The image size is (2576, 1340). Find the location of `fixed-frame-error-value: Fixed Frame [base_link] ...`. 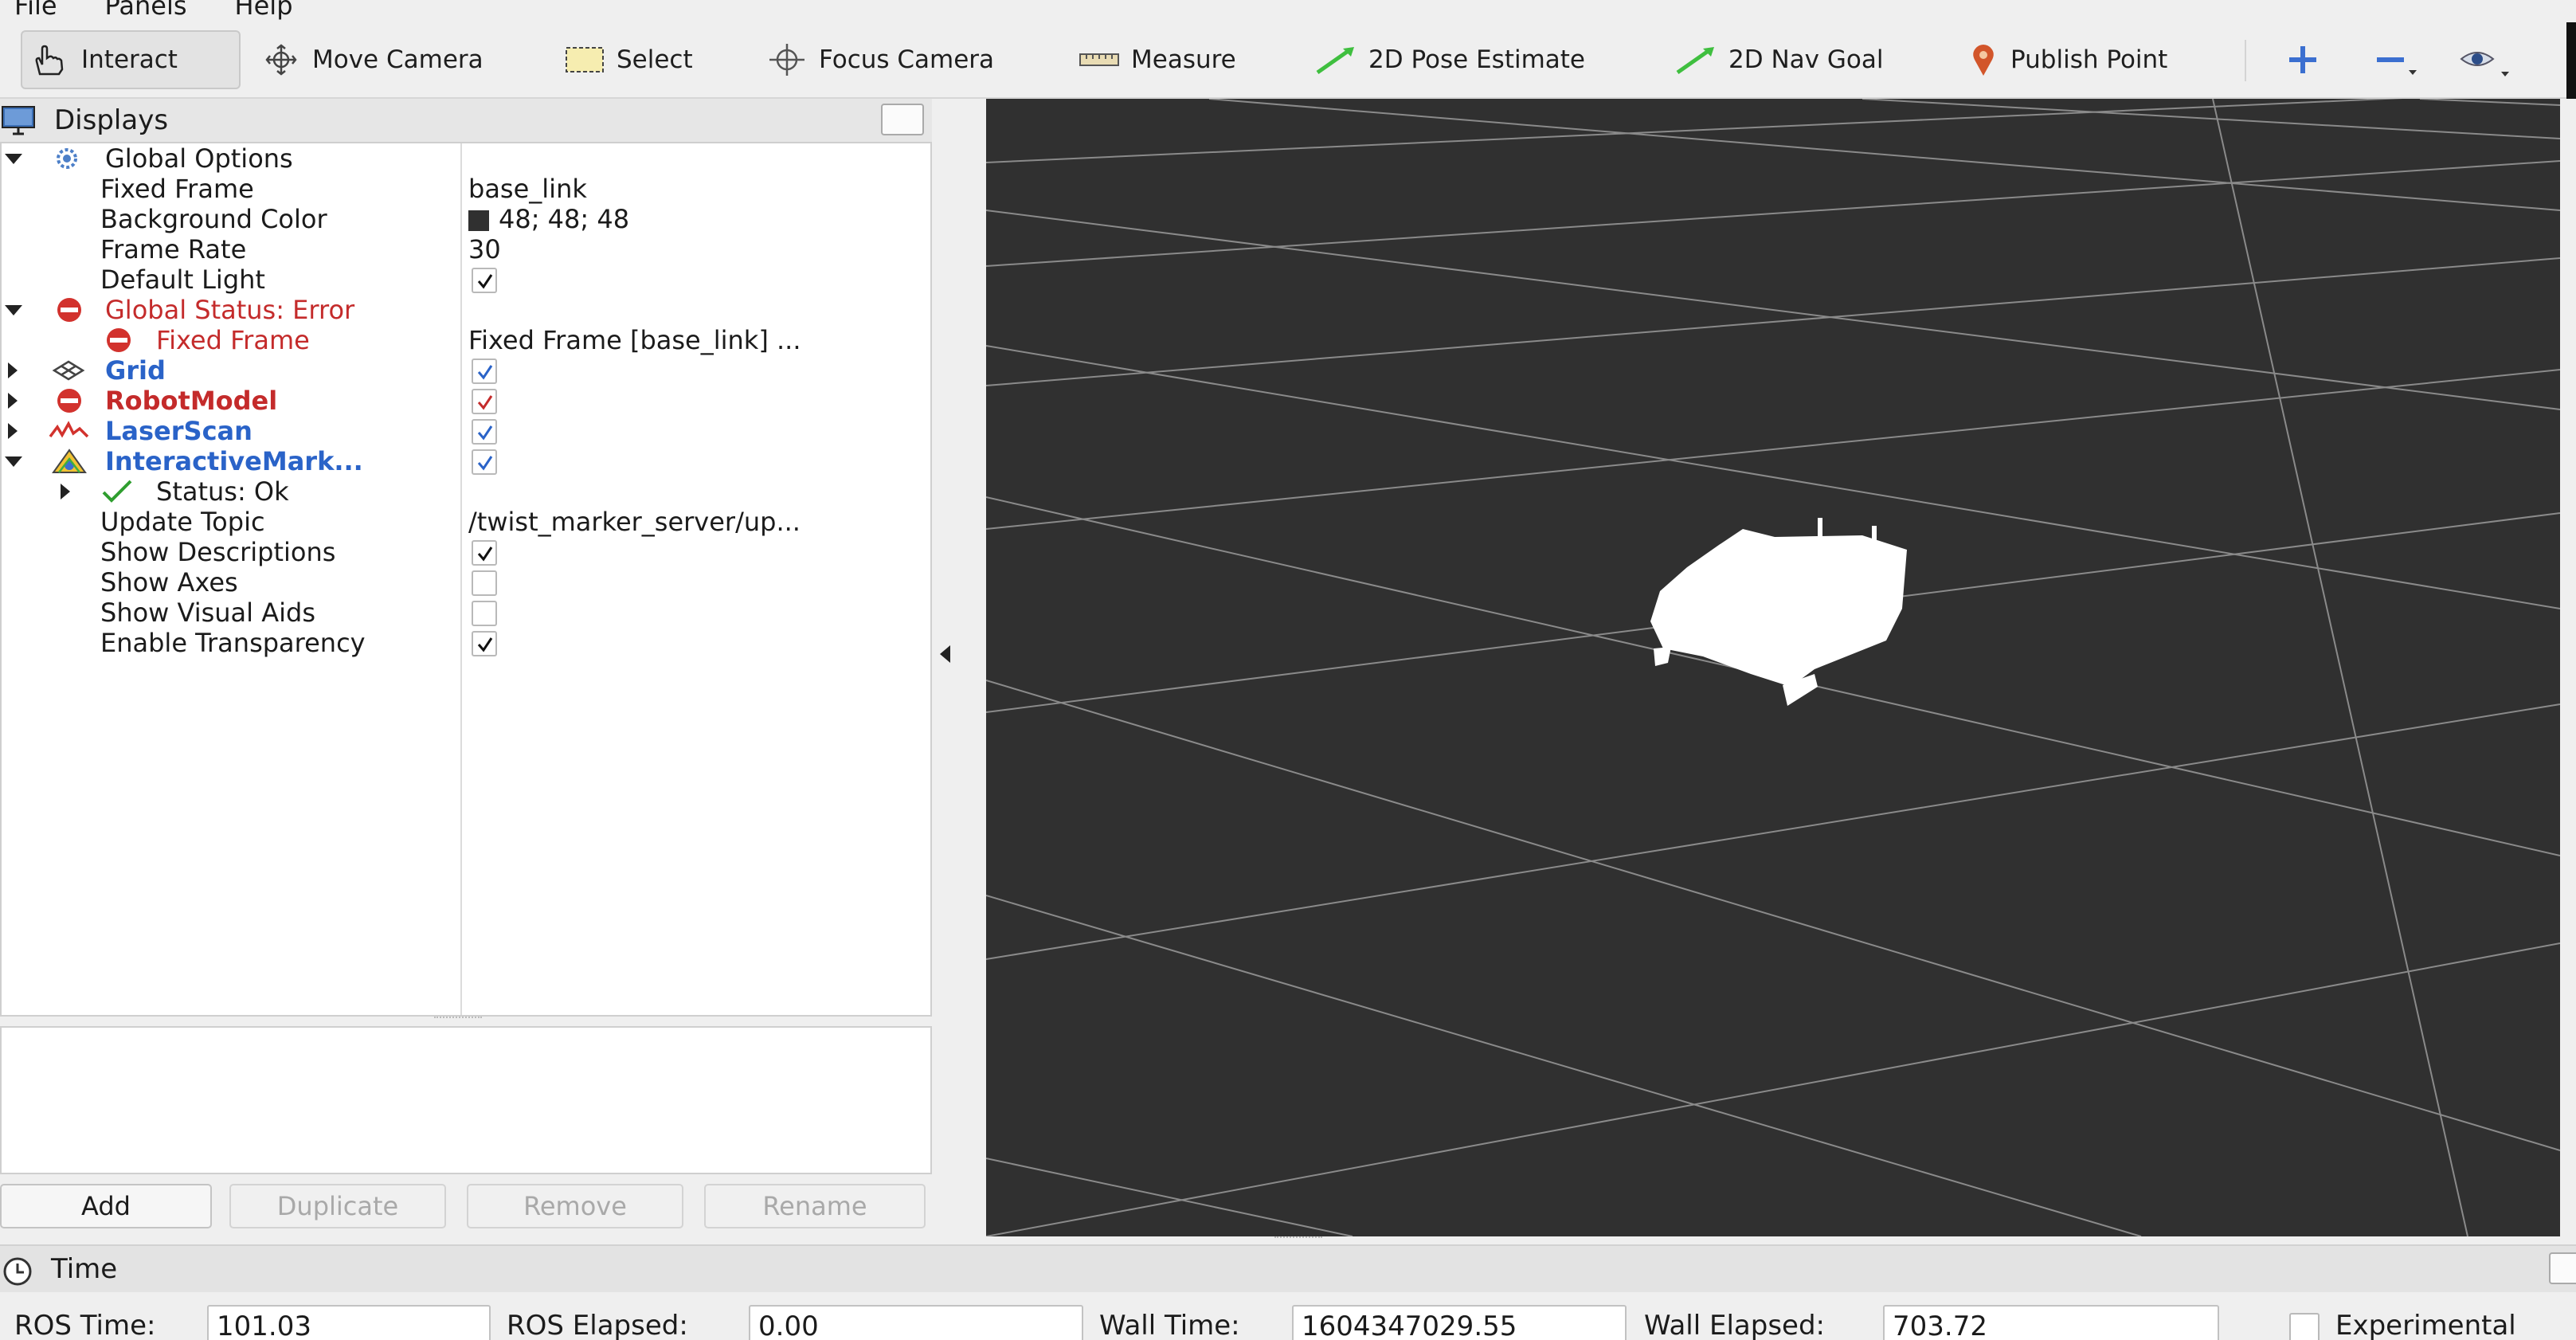

fixed-frame-error-value: Fixed Frame [base_link] ... is located at coordinates (634, 340).